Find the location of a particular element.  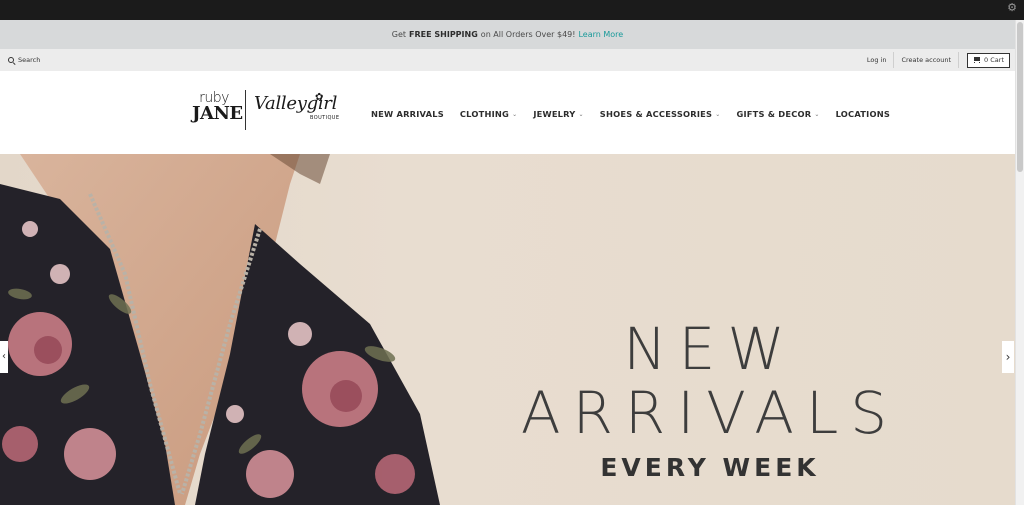

logo-jane-text: JANE is located at coordinates (217, 113).